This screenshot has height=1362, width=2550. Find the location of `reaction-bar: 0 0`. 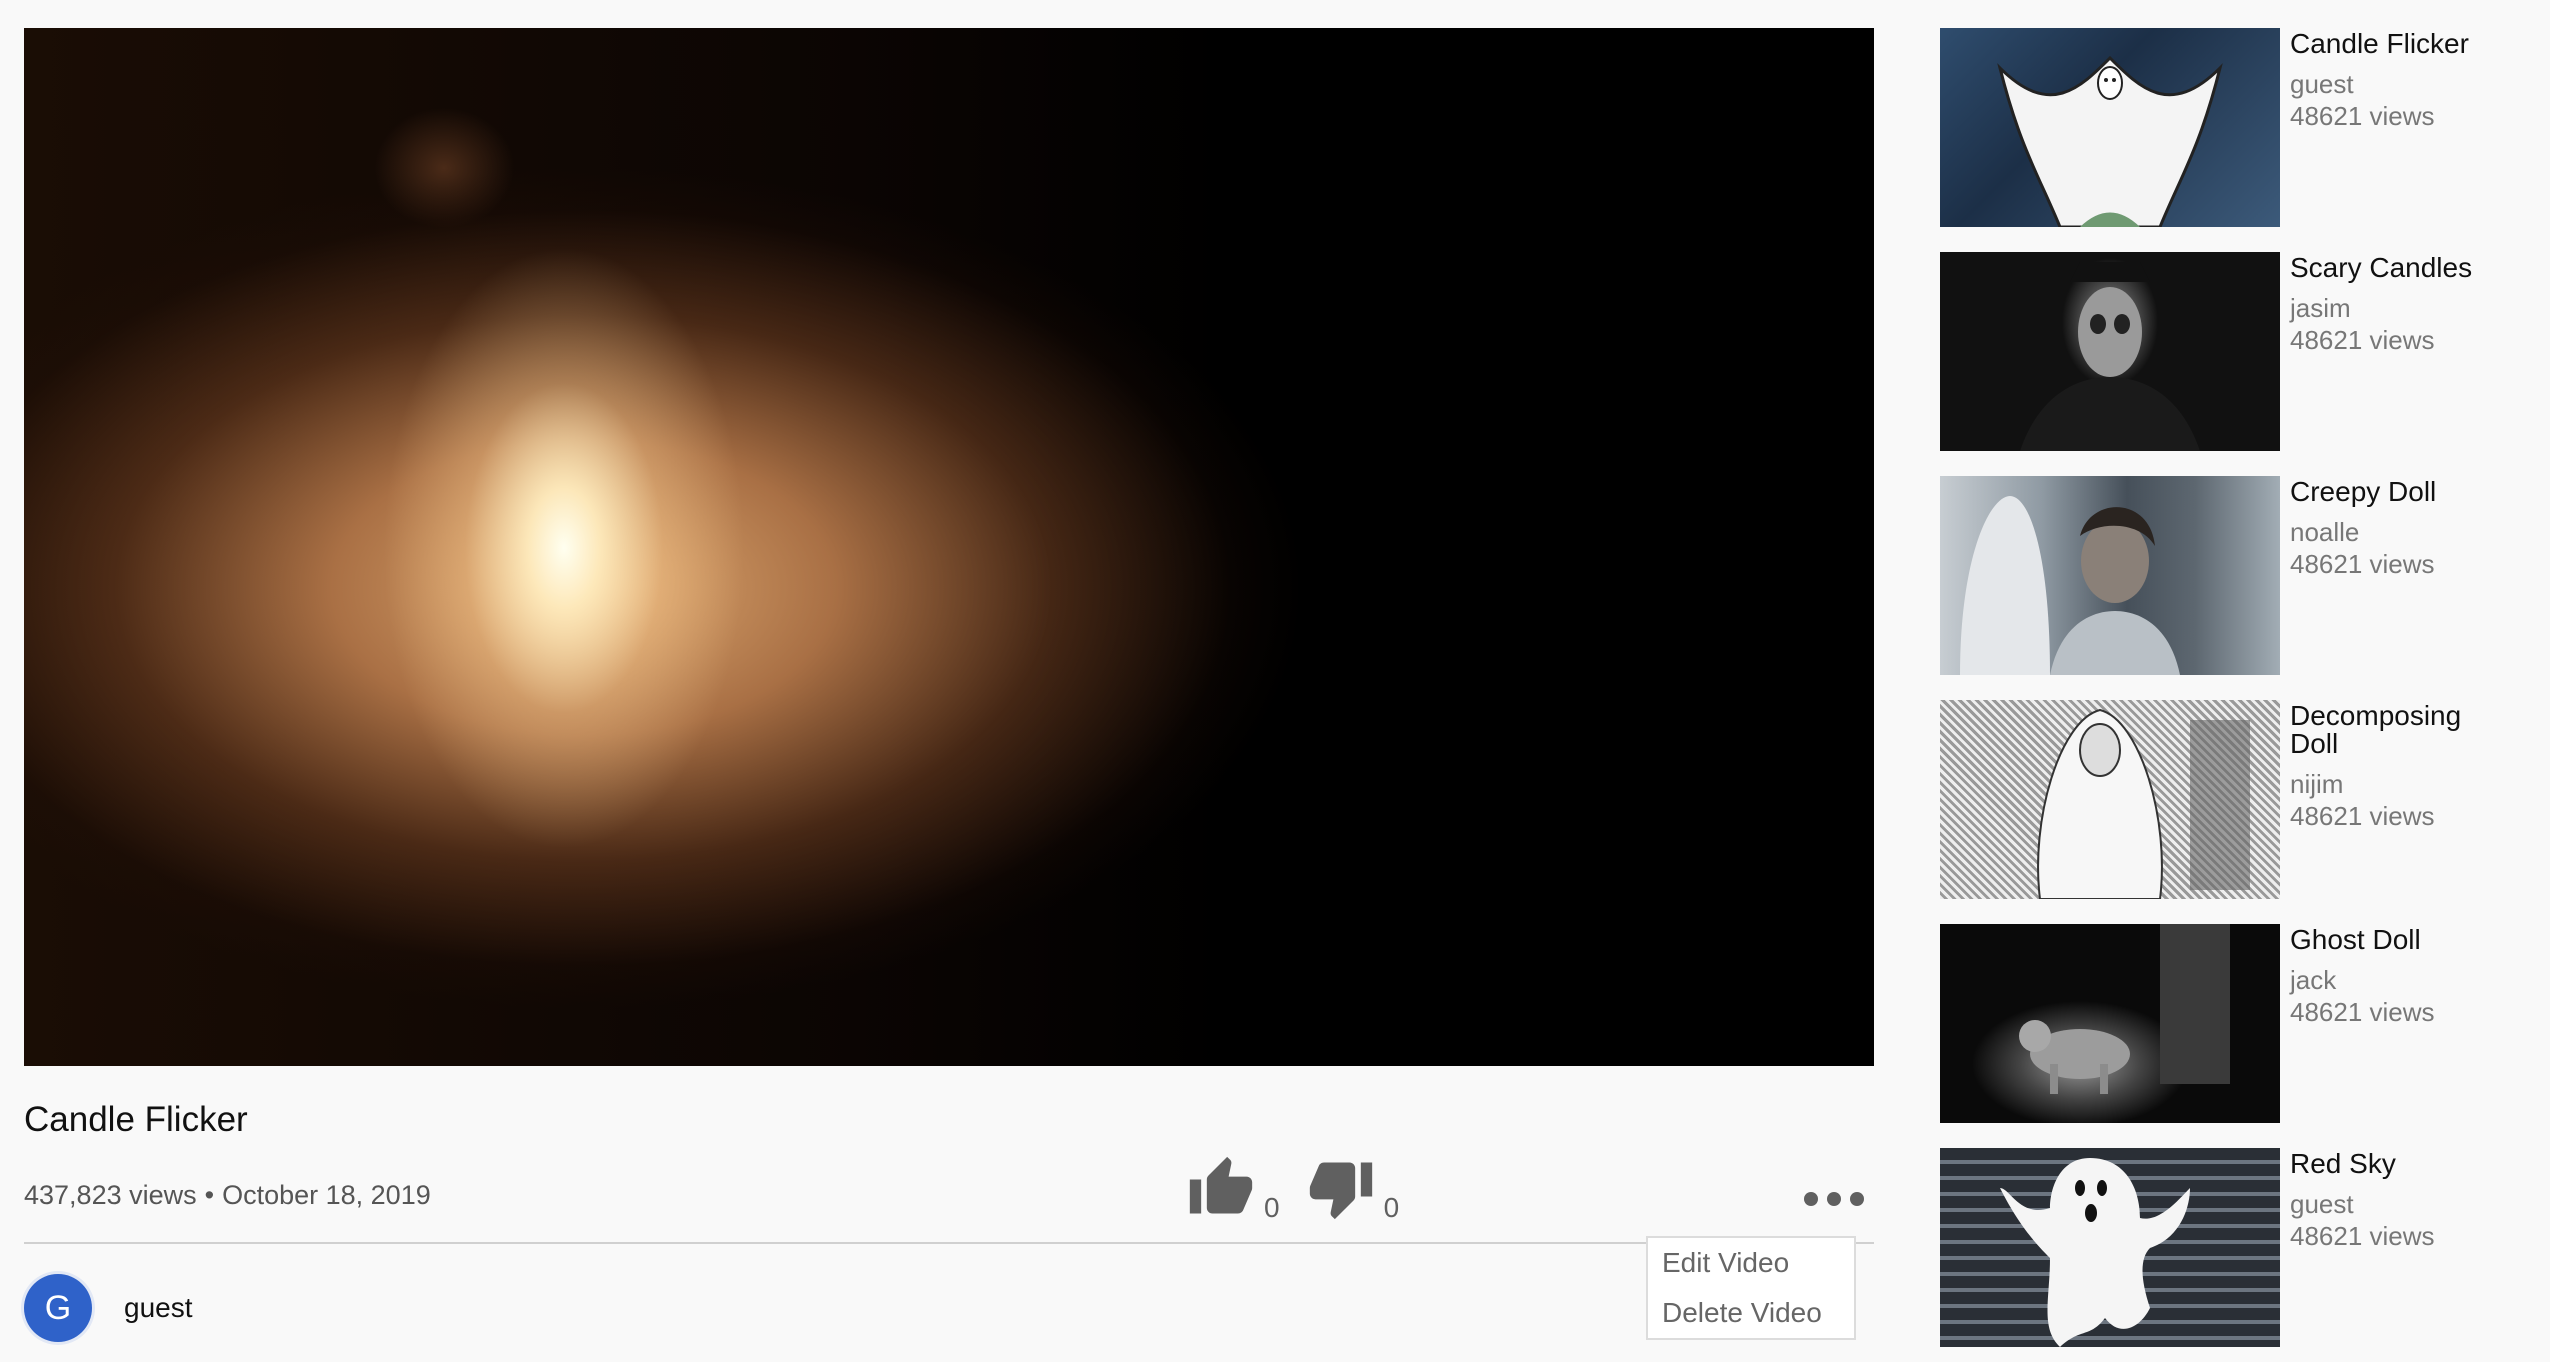

reaction-bar: 0 0 is located at coordinates (1293, 1185).